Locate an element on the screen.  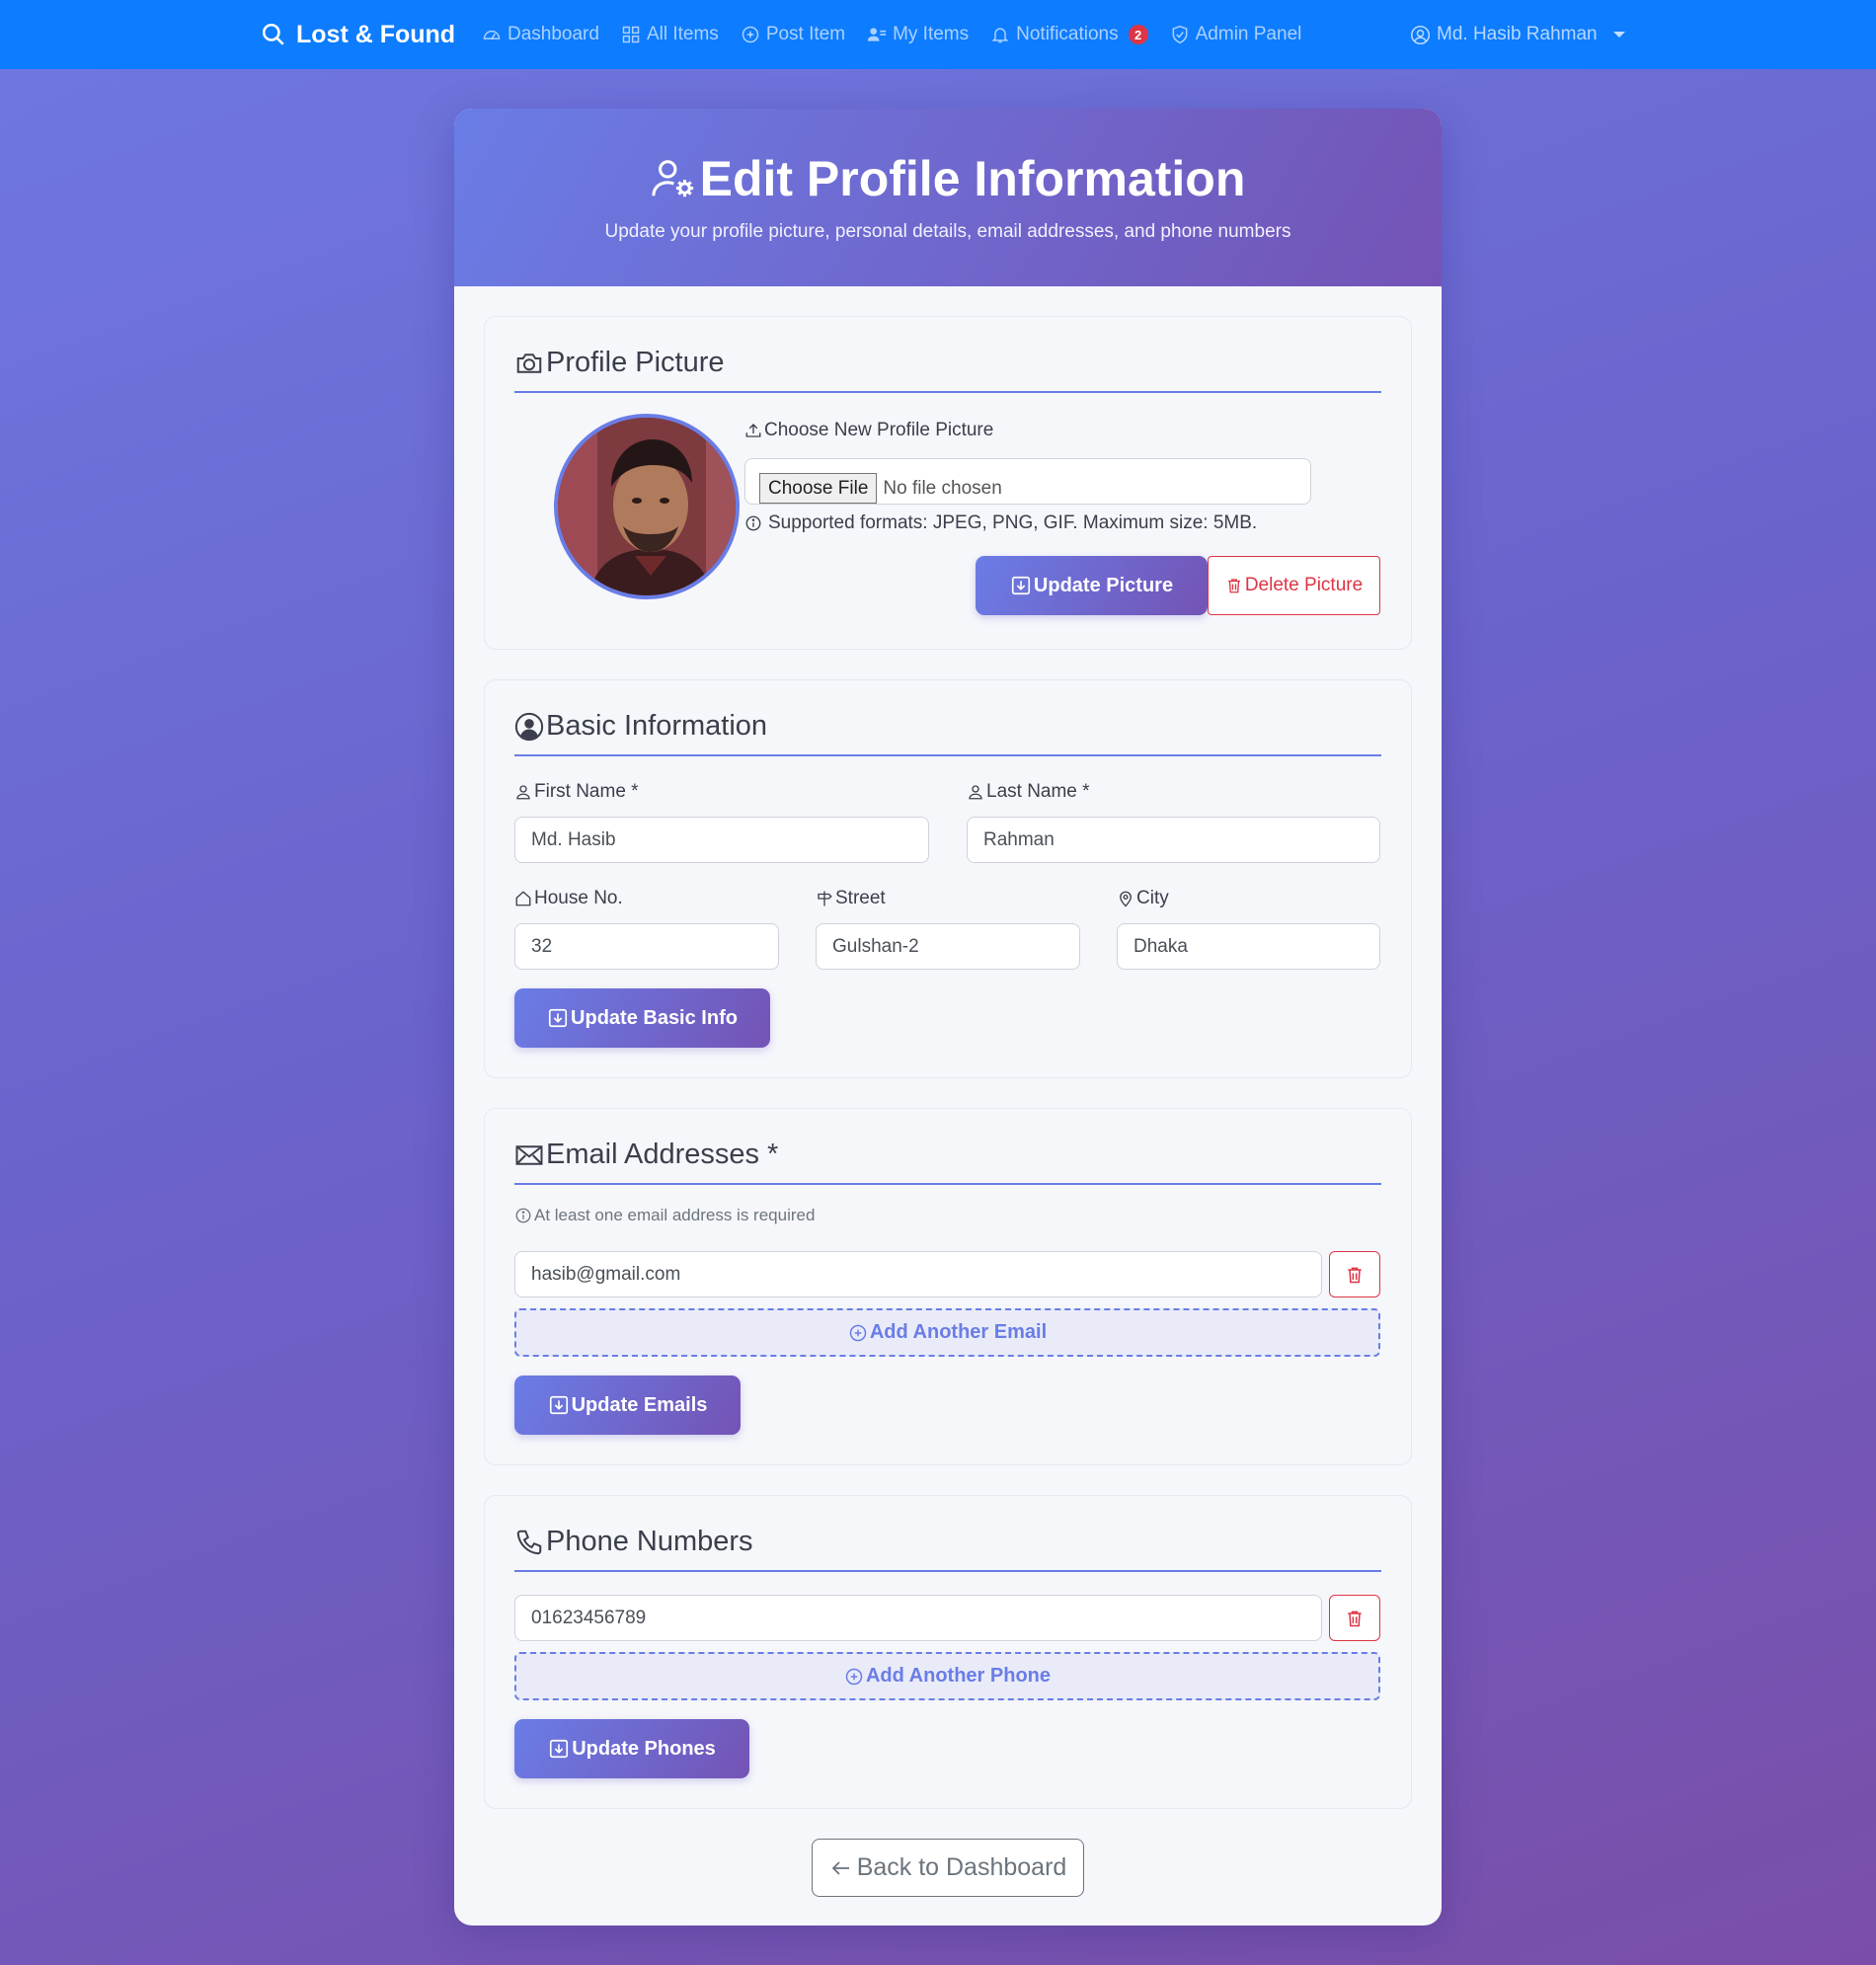
info-circle-icon is located at coordinates (523, 1215).